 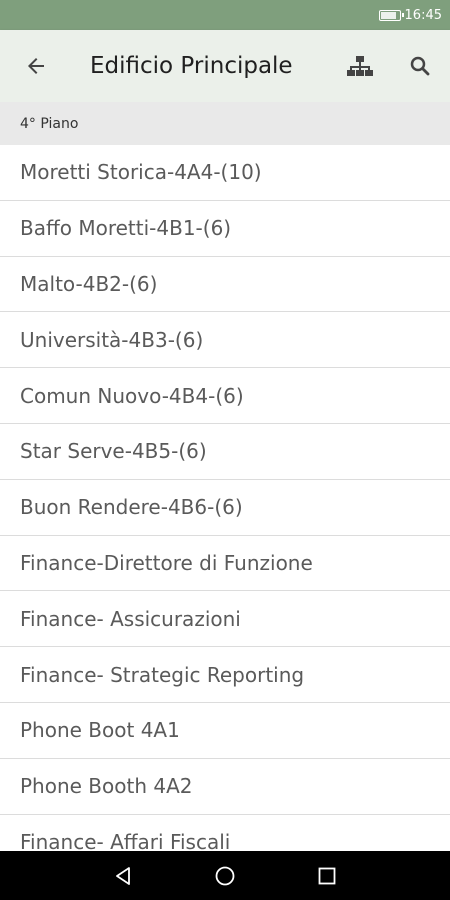 What do you see at coordinates (225, 833) in the screenshot?
I see `list-item: Finance- Affari Fiscali` at bounding box center [225, 833].